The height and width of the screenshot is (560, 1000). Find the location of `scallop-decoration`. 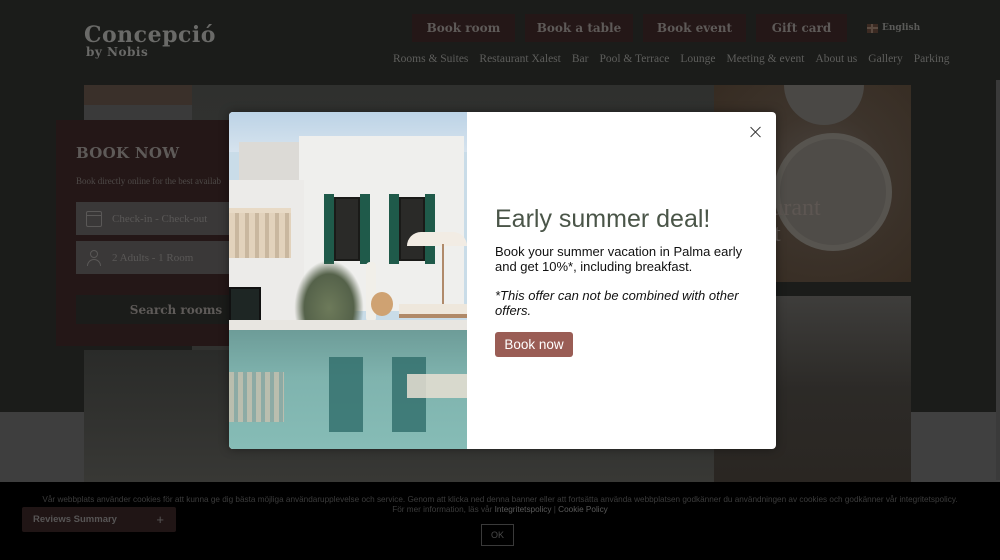

scallop-decoration is located at coordinates (138, 113).